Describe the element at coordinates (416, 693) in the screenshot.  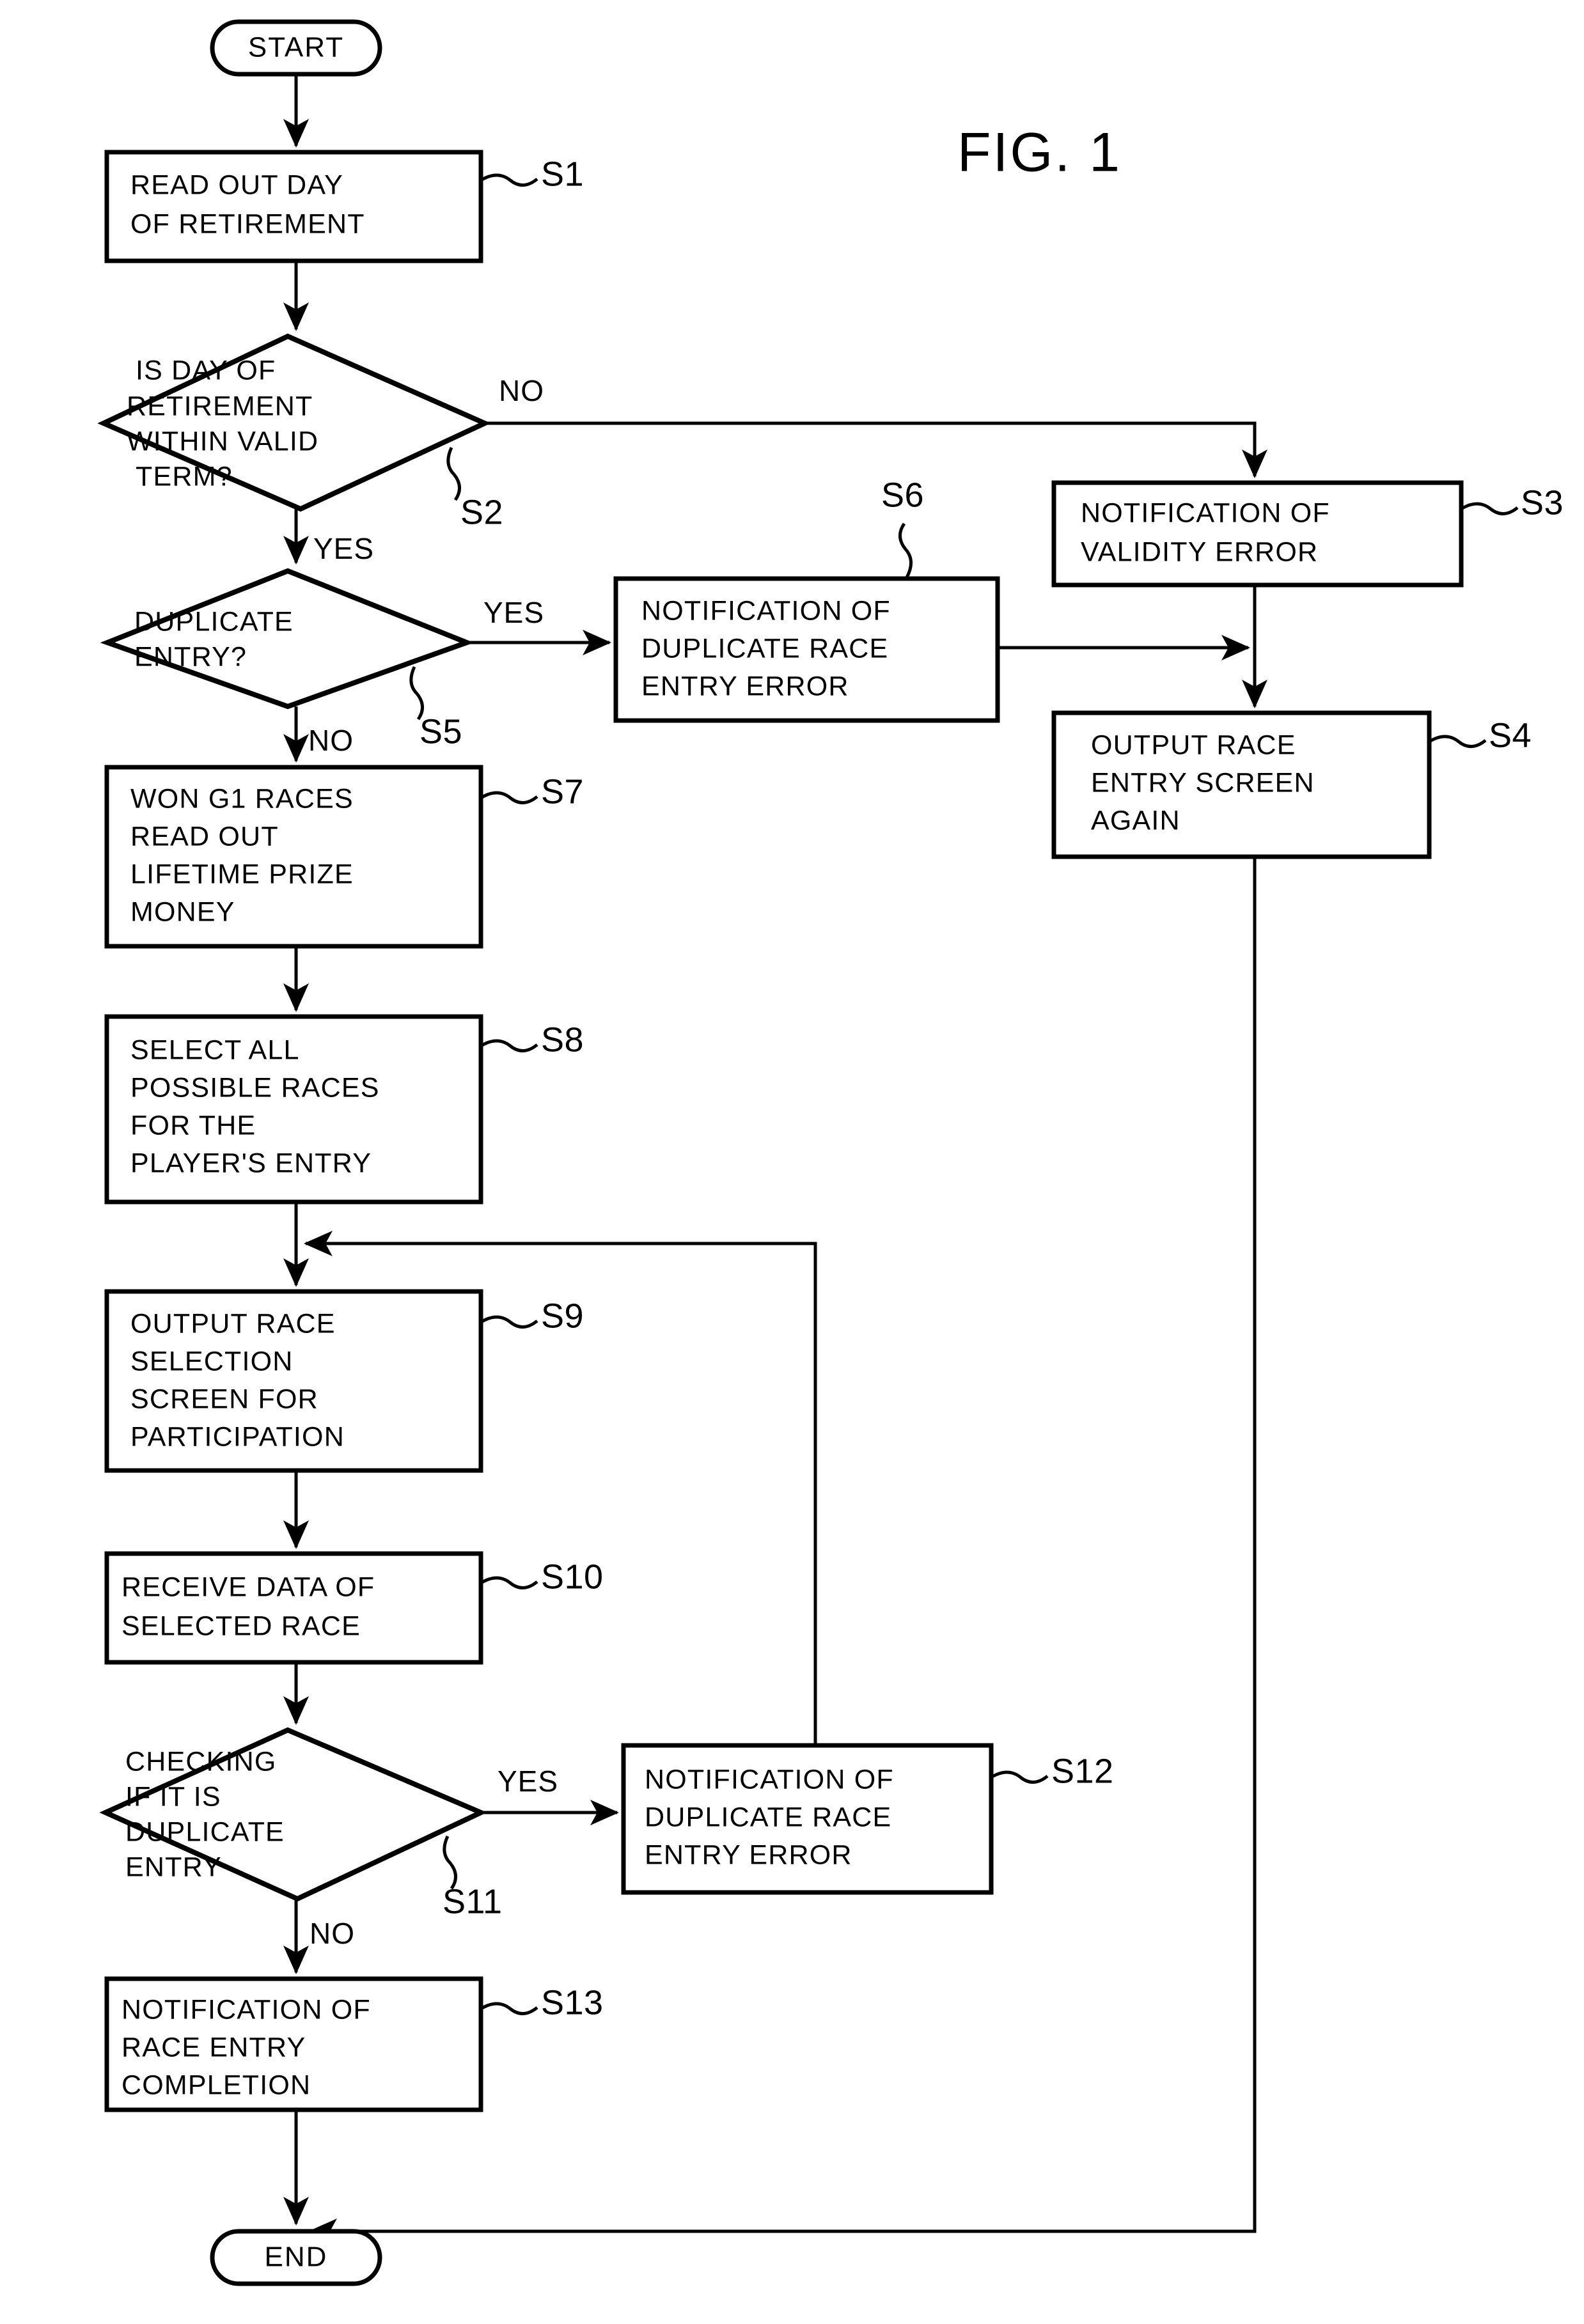
I see `s5-leader-line` at that location.